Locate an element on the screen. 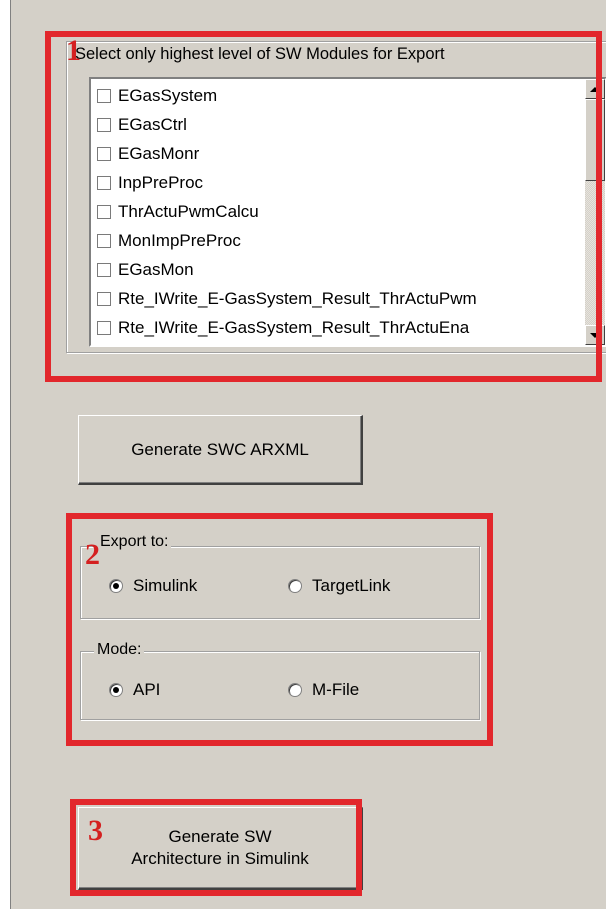  generate-swc-arxml-button: Generate SWC ARXML is located at coordinates (220, 450).